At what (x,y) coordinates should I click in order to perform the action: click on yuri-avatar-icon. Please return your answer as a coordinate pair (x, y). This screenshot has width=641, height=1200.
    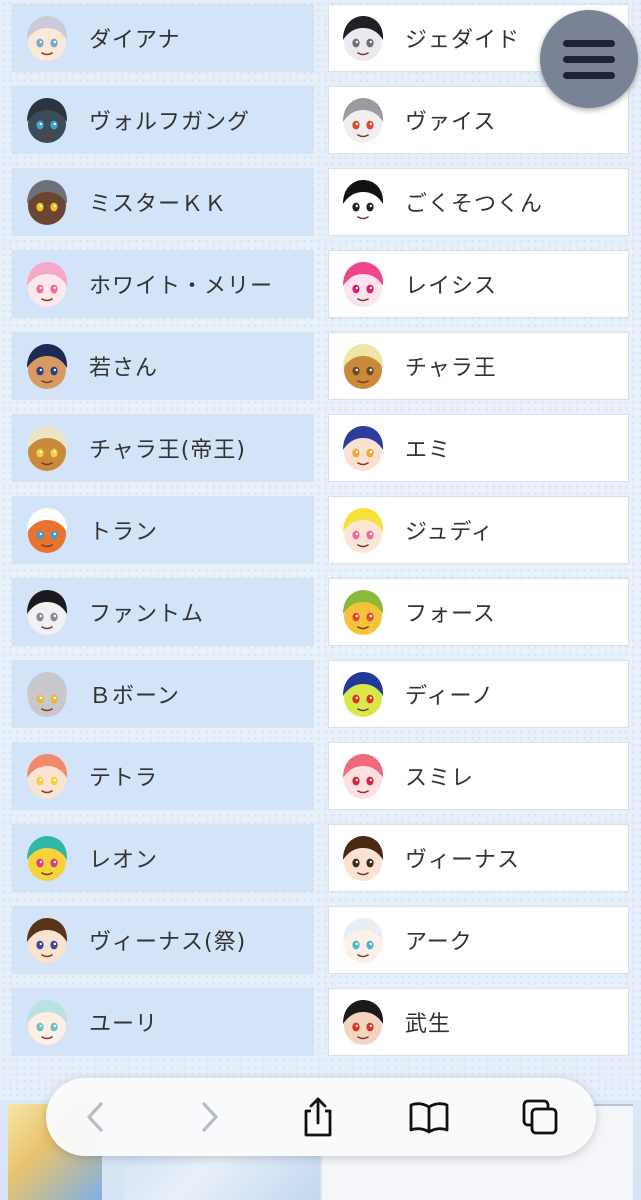
    Looking at the image, I should click on (47, 1022).